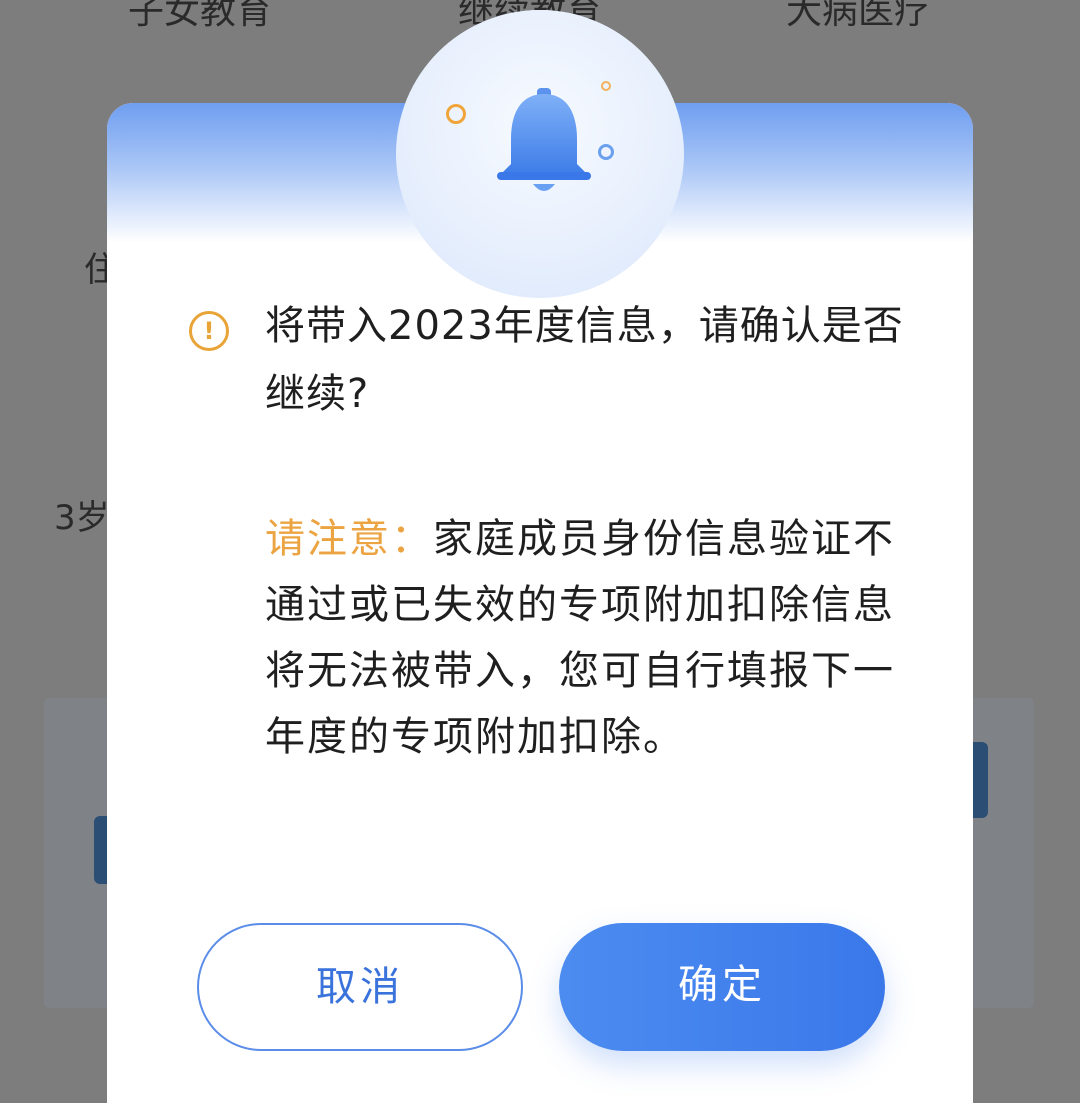 The width and height of the screenshot is (1080, 1103). I want to click on cancel-button: 取消, so click(360, 987).